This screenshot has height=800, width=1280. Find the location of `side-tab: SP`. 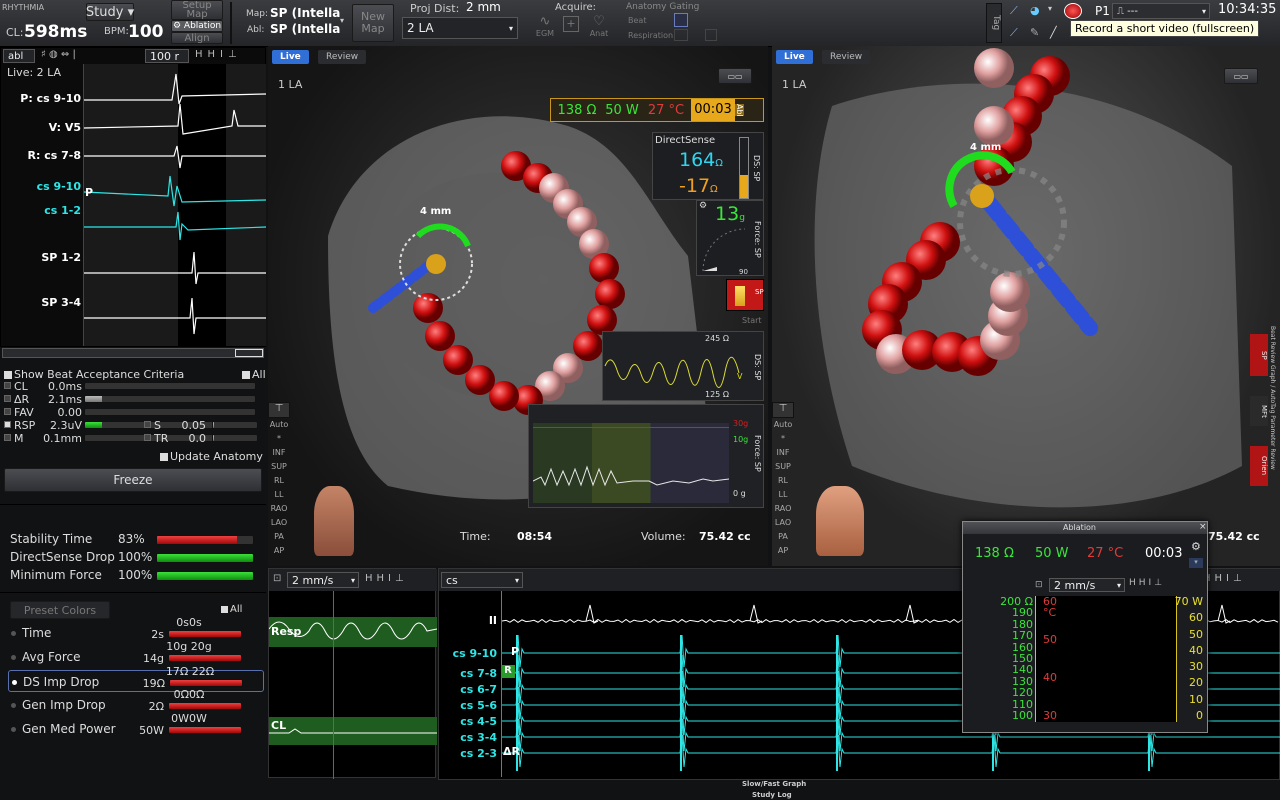

side-tab: SP is located at coordinates (1259, 355).